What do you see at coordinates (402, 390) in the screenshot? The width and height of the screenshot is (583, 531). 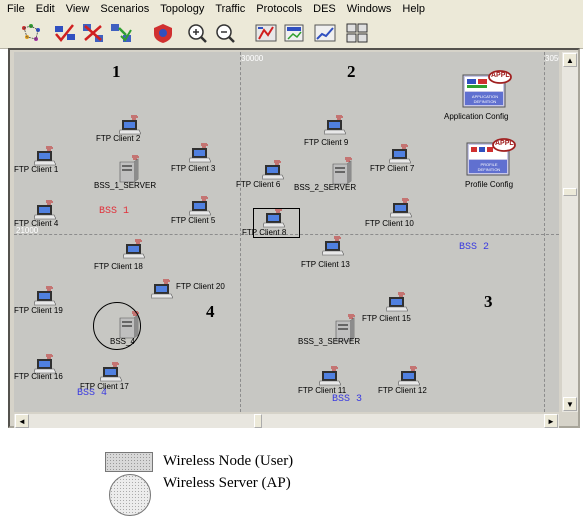 I see `ftp-client-12-label: FTP Client 12` at bounding box center [402, 390].